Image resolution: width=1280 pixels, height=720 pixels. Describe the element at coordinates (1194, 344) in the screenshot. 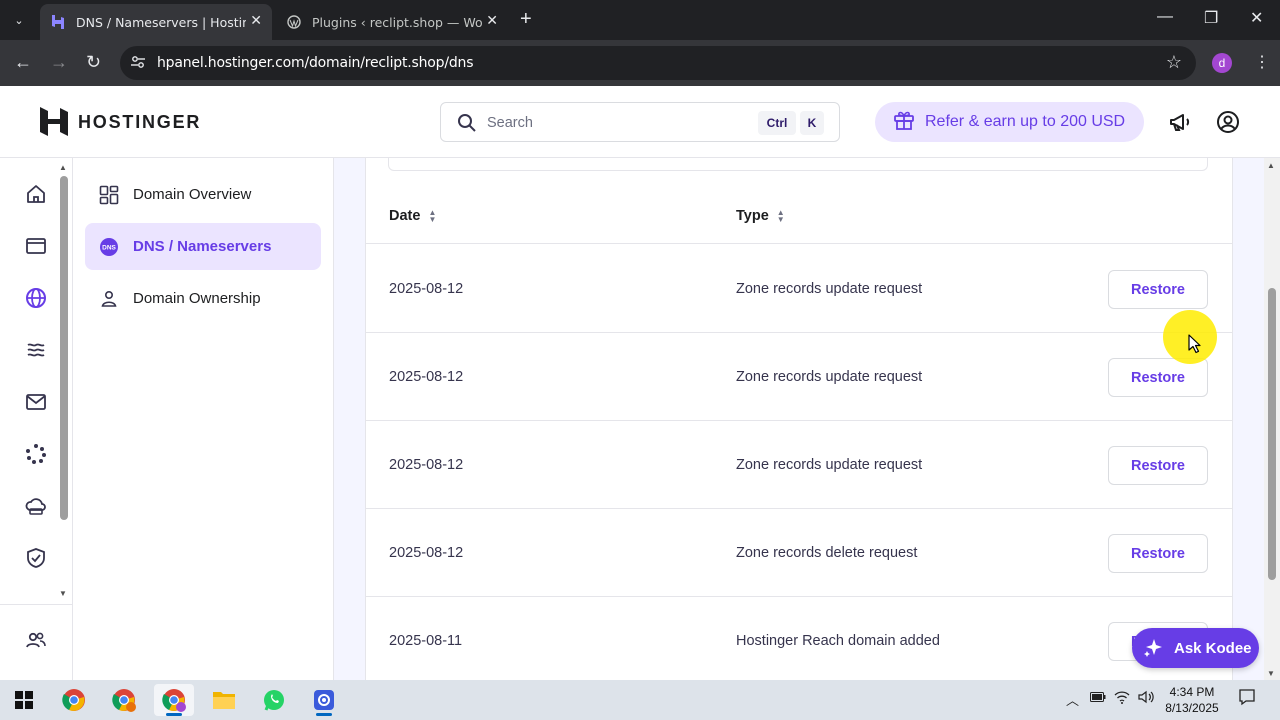

I see `mouse-cursor-icon` at that location.